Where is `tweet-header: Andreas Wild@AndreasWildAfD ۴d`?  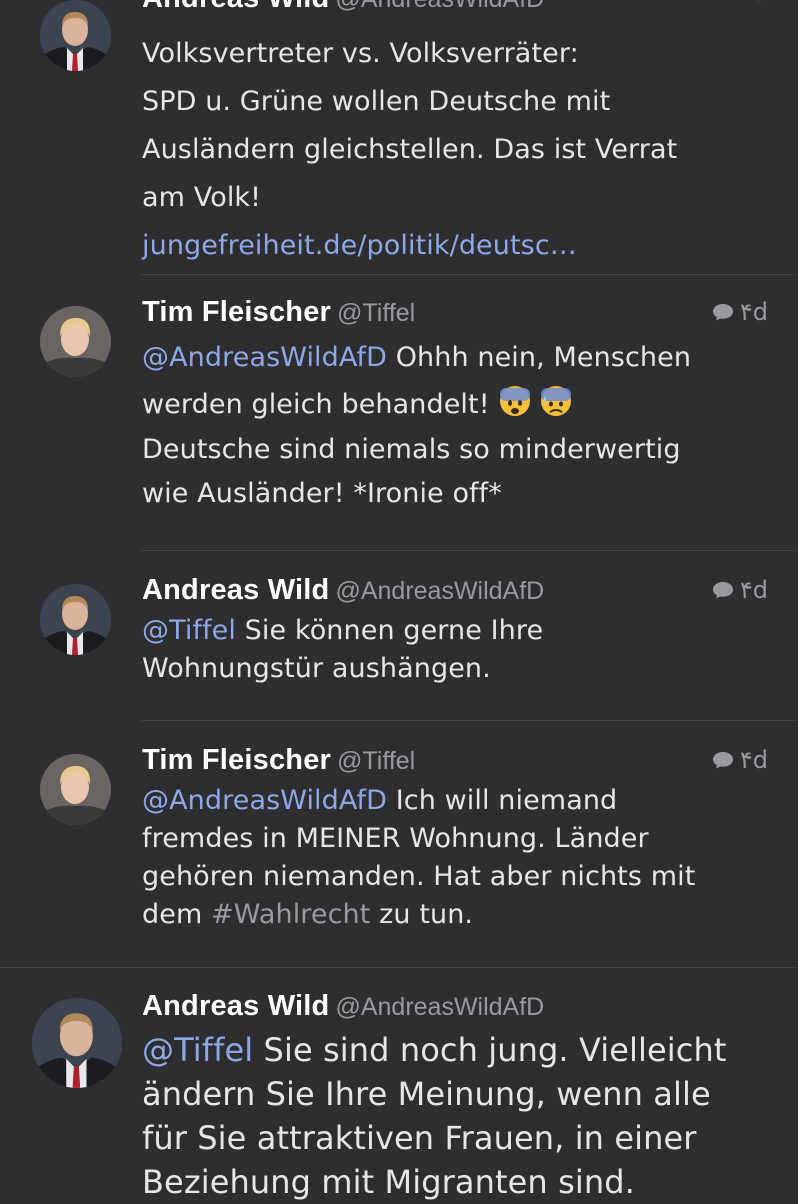 tweet-header: Andreas Wild@AndreasWildAfD ۴d is located at coordinates (460, 593).